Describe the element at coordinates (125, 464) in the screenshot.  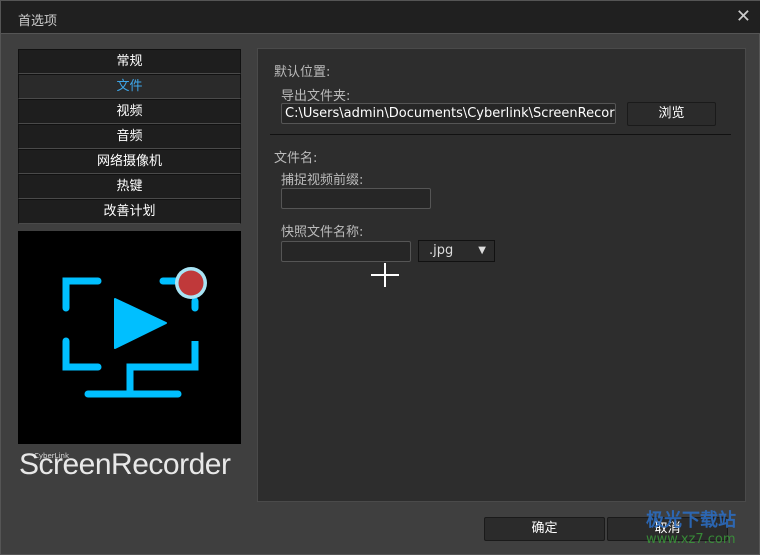
I see `brand-name: ScreenRecorder` at that location.